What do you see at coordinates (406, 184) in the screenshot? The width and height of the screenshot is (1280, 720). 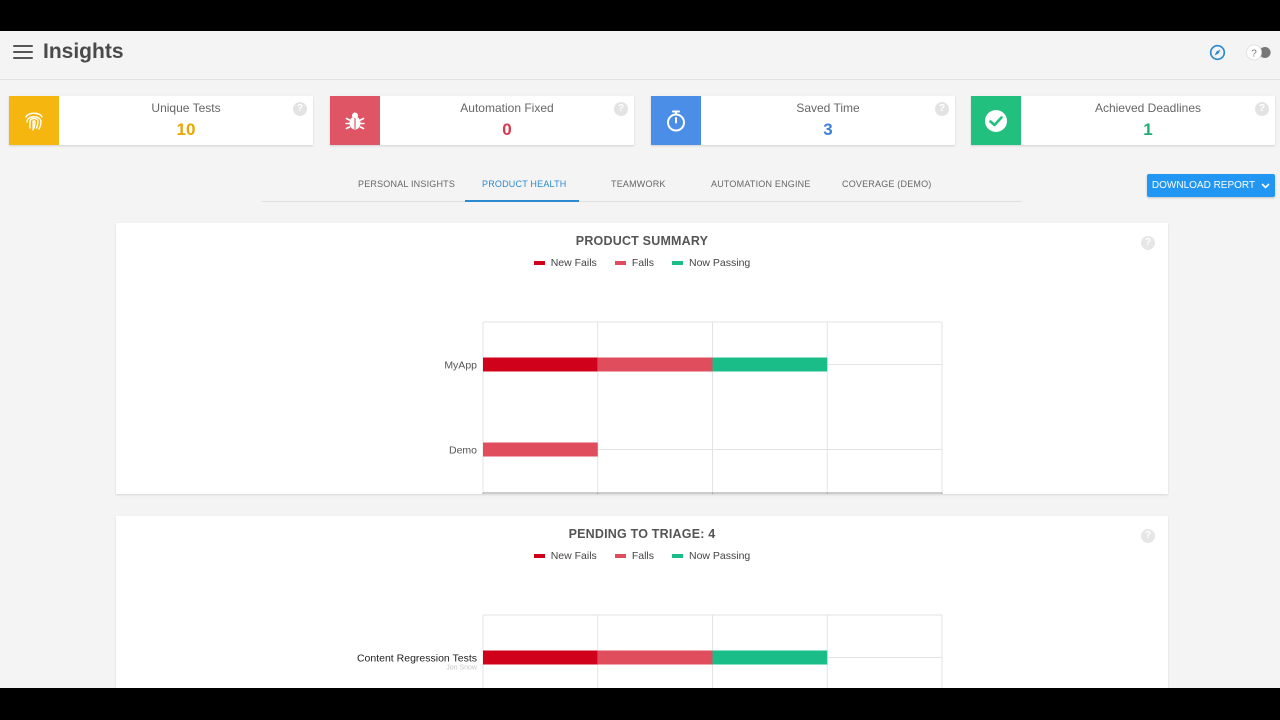 I see `tab-personal-insights: PERSONAL INSIGHTS` at bounding box center [406, 184].